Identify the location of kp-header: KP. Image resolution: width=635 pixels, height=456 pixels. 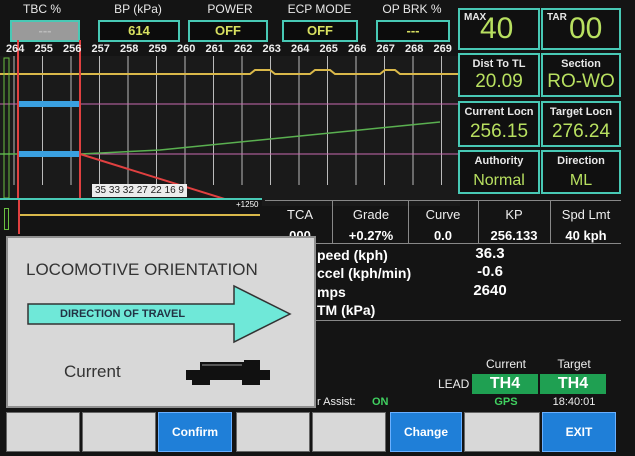
(514, 214).